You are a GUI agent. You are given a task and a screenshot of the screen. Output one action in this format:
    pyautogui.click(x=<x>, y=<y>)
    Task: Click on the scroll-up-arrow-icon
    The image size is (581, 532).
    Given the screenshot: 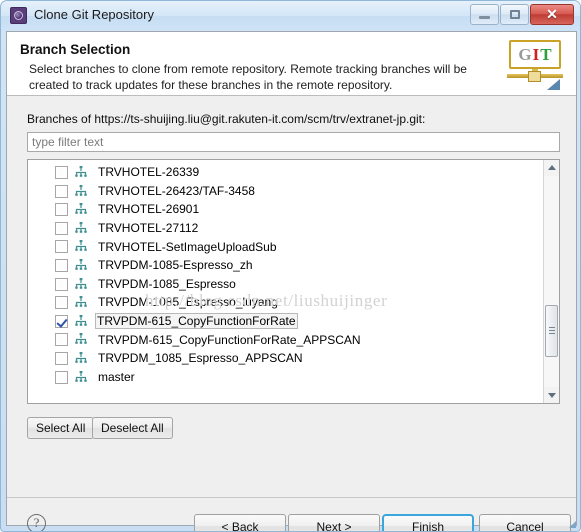 What is the action you would take?
    pyautogui.click(x=551, y=168)
    